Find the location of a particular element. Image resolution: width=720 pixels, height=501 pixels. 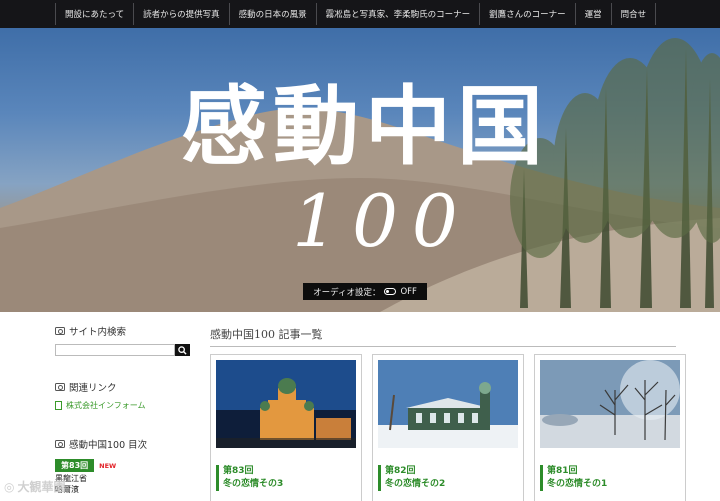

card-caption: 第81回 冬の恋情その1 is located at coordinates (610, 478).